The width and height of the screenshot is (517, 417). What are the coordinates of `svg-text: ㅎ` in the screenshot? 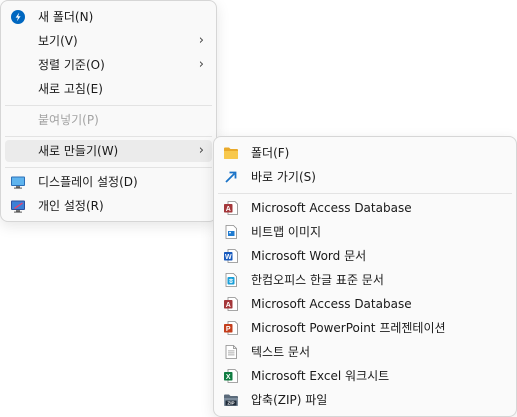 It's located at (231, 281).